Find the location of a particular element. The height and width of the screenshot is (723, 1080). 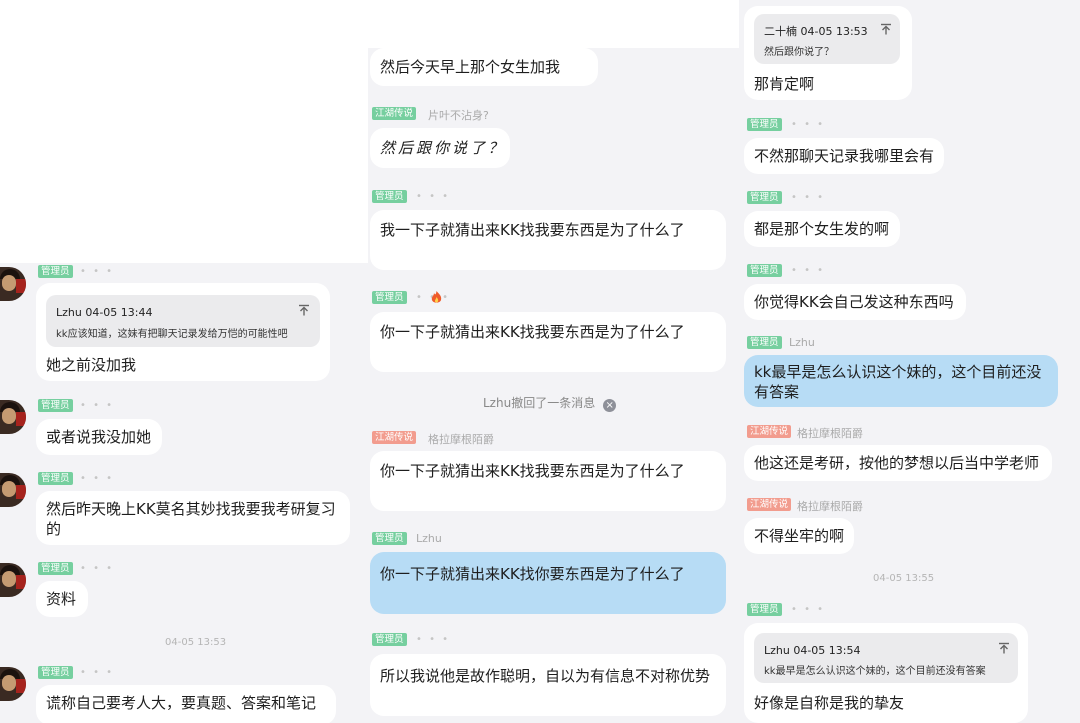

message-text: 他这还是考研，按他的梦想以后当中学老师 is located at coordinates (897, 463).